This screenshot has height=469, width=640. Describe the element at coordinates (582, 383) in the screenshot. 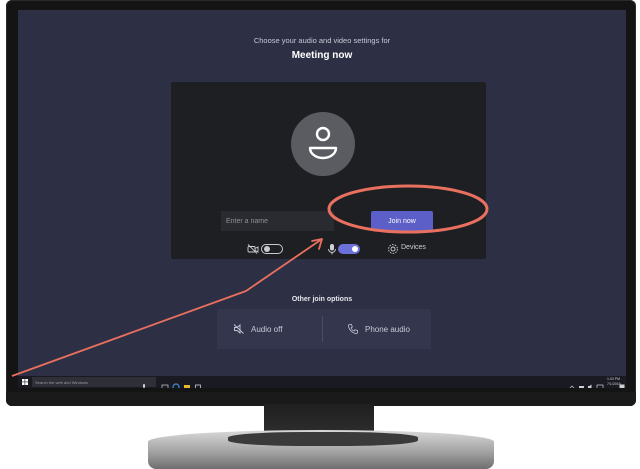

I see `battery-icon` at that location.